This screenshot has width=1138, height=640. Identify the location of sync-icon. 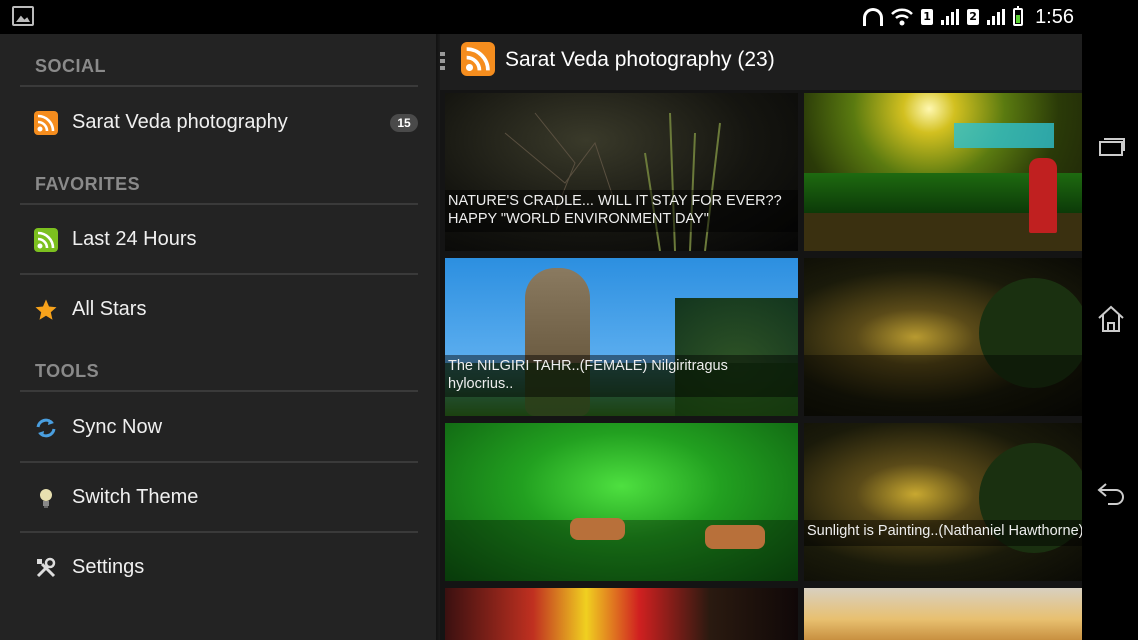
(46, 428).